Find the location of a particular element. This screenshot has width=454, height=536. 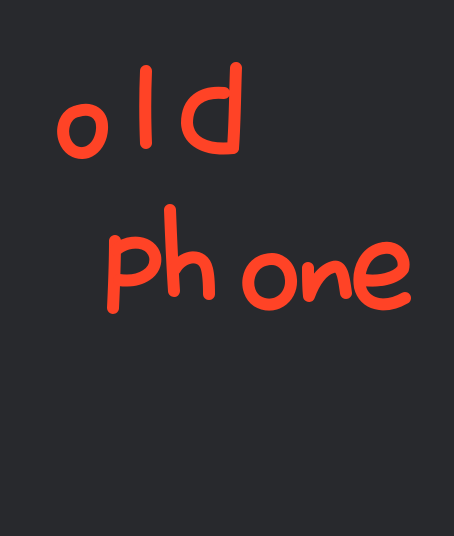

handwritten-line-old is located at coordinates (149, 111).